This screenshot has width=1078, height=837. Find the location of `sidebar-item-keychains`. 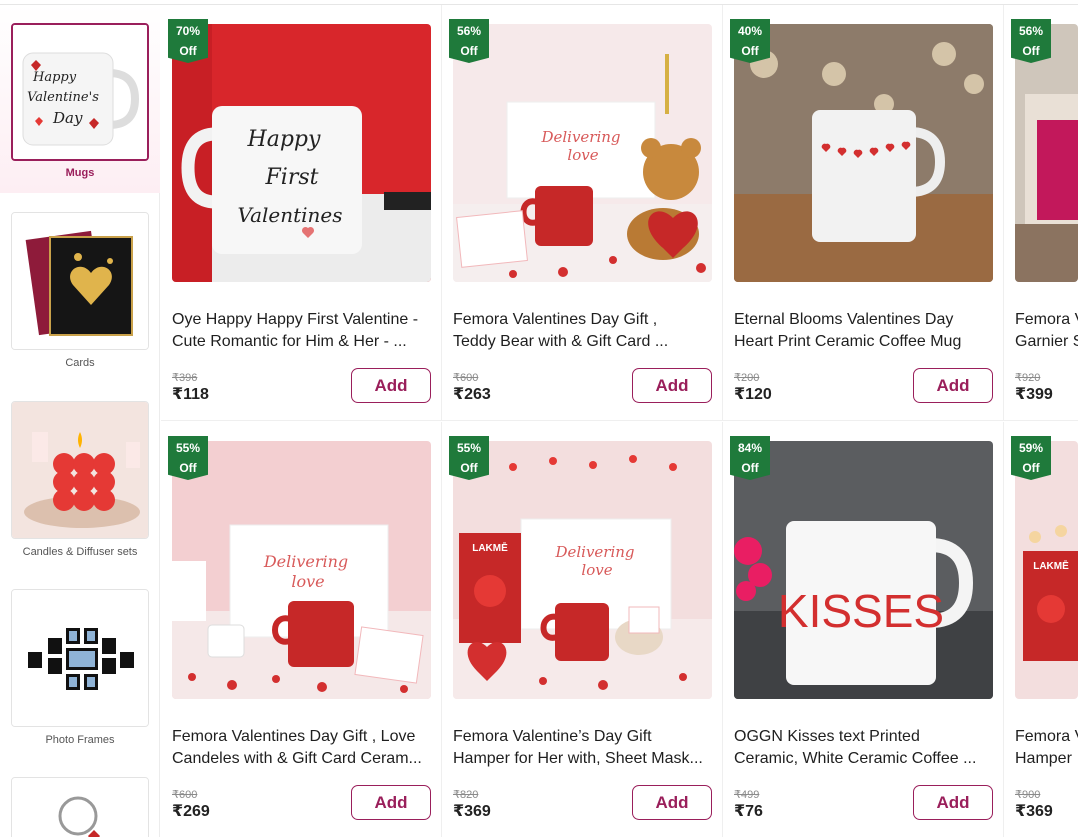

sidebar-item-keychains is located at coordinates (80, 807).